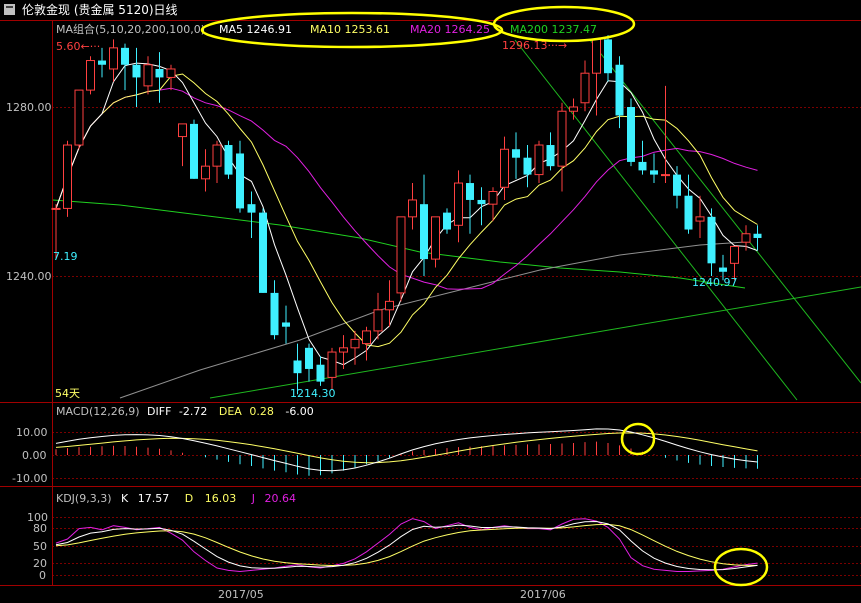  I want to click on macd-tick-neg10: -10.00, so click(29, 478).